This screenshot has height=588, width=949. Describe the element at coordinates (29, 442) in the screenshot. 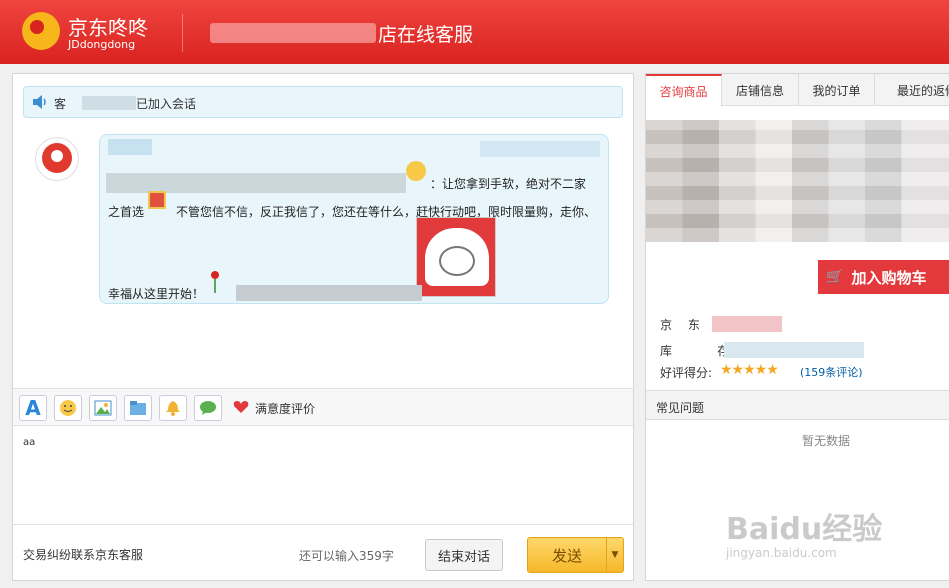

I see `message-input-value: aa` at that location.